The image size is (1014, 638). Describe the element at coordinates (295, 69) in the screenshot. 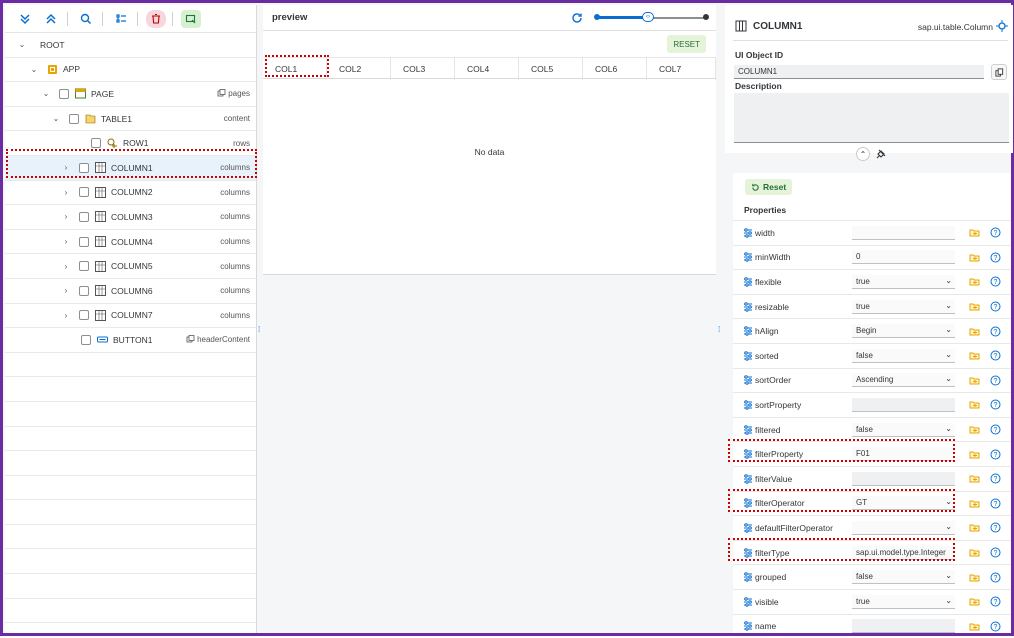

I see `column-header-col1: COL1` at that location.